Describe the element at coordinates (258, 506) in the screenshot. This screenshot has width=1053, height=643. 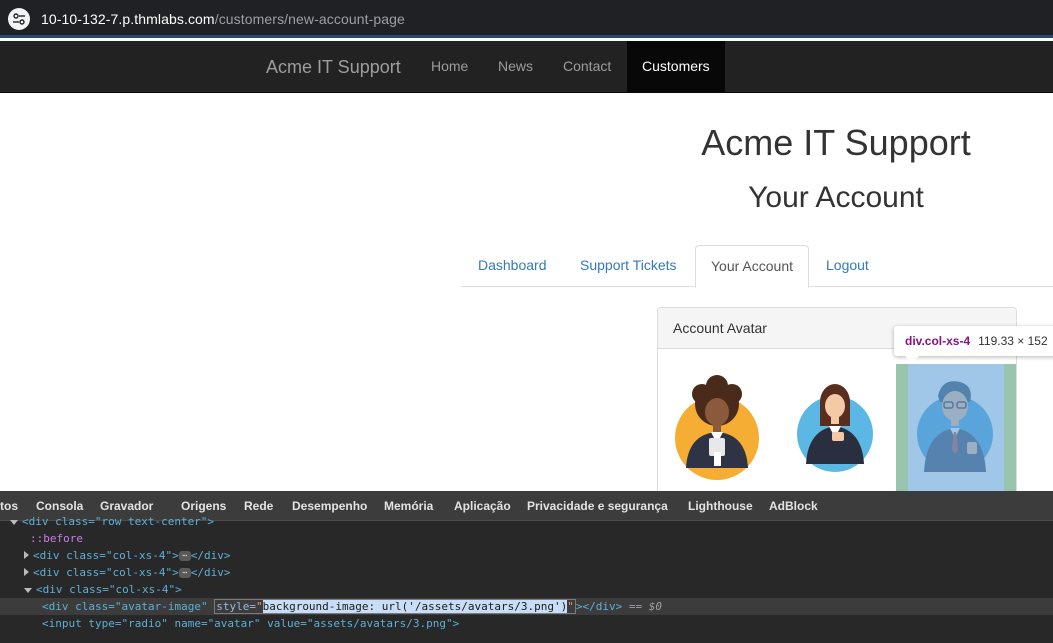
I see `dt-tab-network: Rede` at that location.